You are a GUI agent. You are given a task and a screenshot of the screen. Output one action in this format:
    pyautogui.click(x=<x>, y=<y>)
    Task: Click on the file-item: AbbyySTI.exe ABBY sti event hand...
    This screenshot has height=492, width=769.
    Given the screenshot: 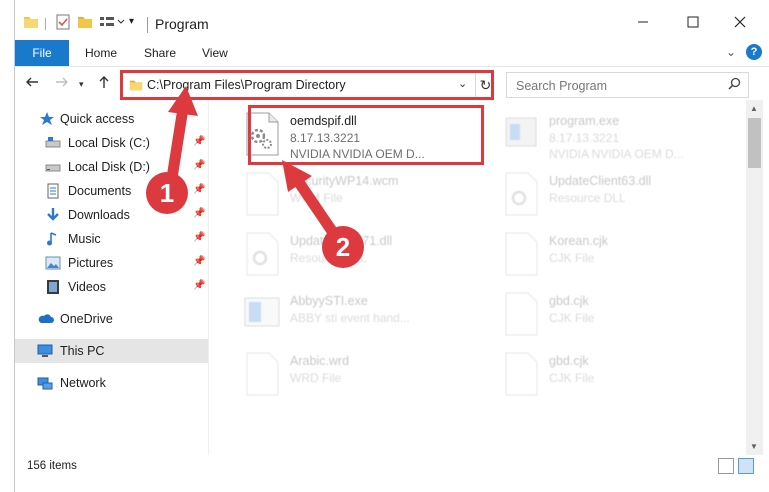 What is the action you would take?
    pyautogui.click(x=355, y=314)
    